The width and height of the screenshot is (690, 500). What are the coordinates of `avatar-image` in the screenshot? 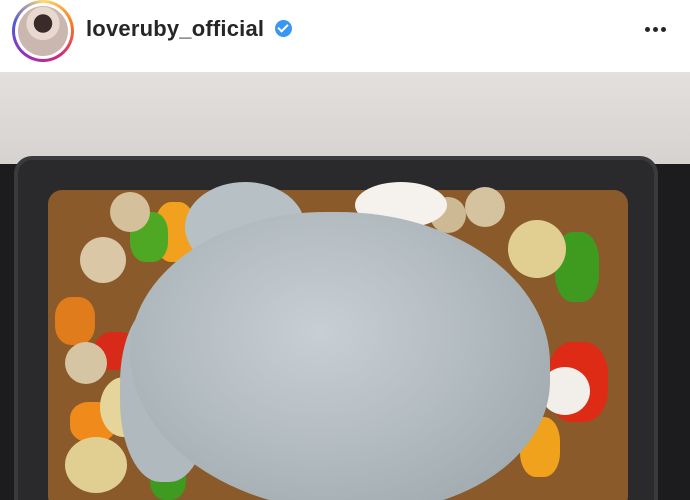 It's located at (43, 31).